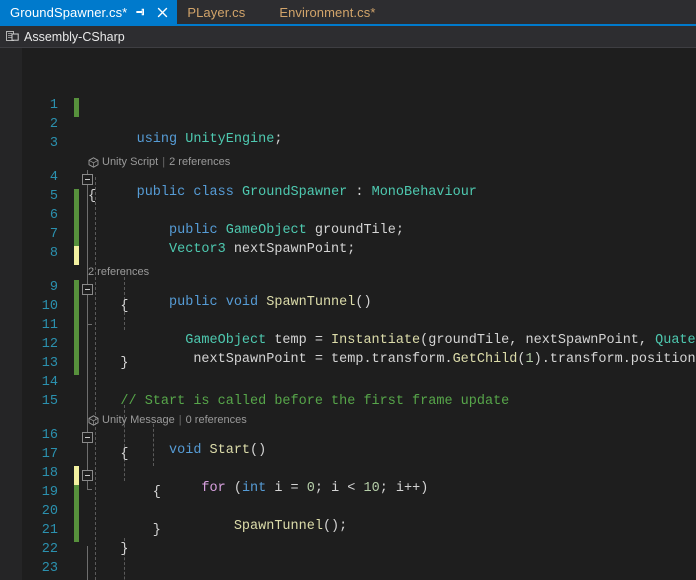 Image resolution: width=696 pixels, height=580 pixels. I want to click on pin-icon, so click(141, 12).